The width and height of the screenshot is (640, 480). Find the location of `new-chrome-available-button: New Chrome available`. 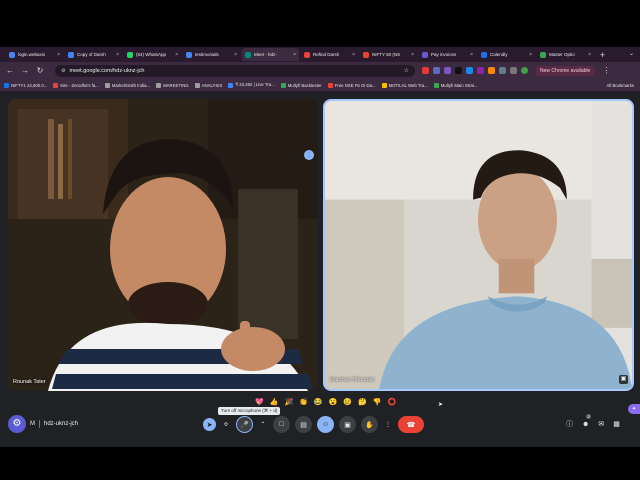

new-chrome-available-button: New Chrome available is located at coordinates (565, 70).